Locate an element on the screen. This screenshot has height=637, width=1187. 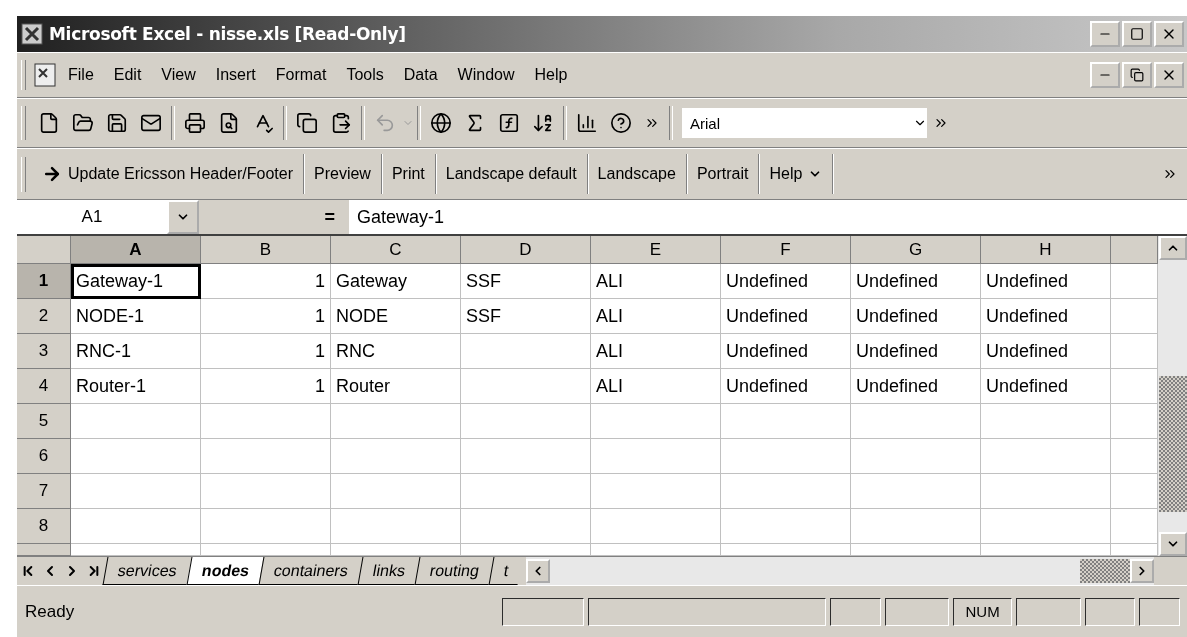
column-header: A is located at coordinates (136, 250).